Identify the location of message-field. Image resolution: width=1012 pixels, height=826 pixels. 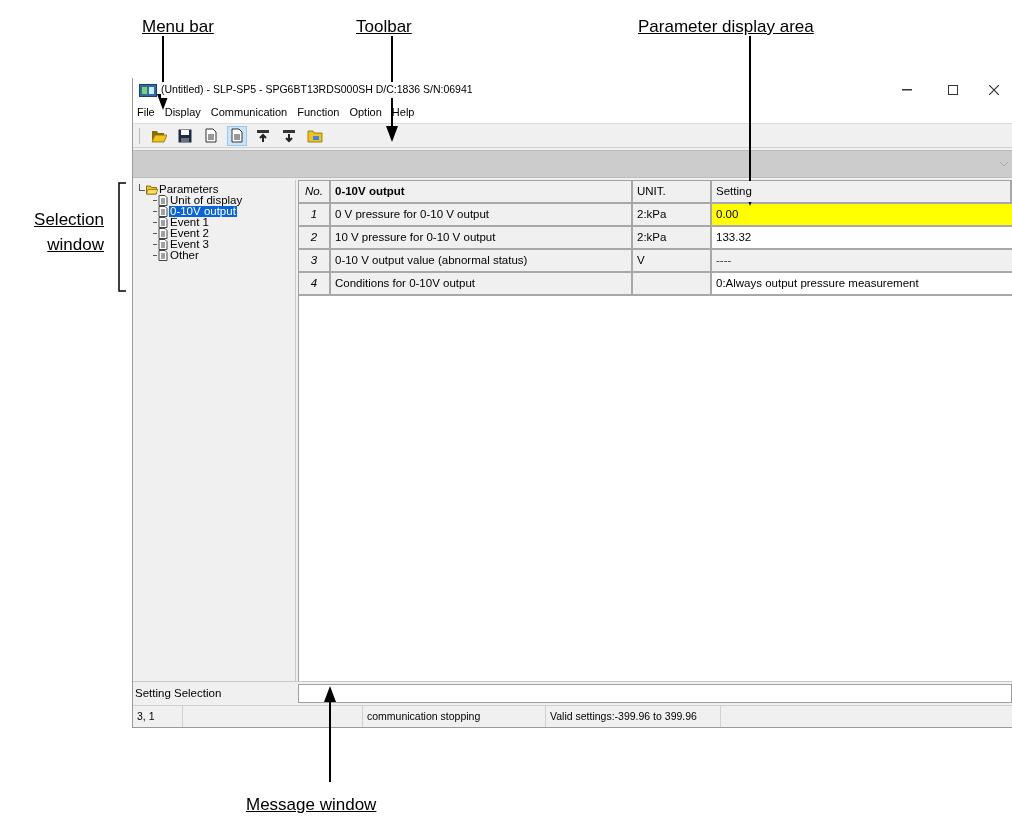
(655, 693).